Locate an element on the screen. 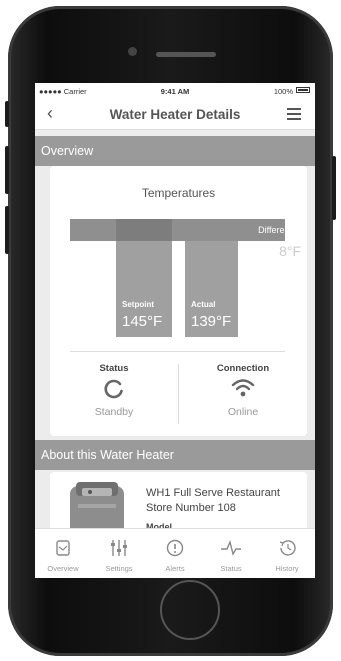 The width and height of the screenshot is (341, 661). mute-switch is located at coordinates (7, 114).